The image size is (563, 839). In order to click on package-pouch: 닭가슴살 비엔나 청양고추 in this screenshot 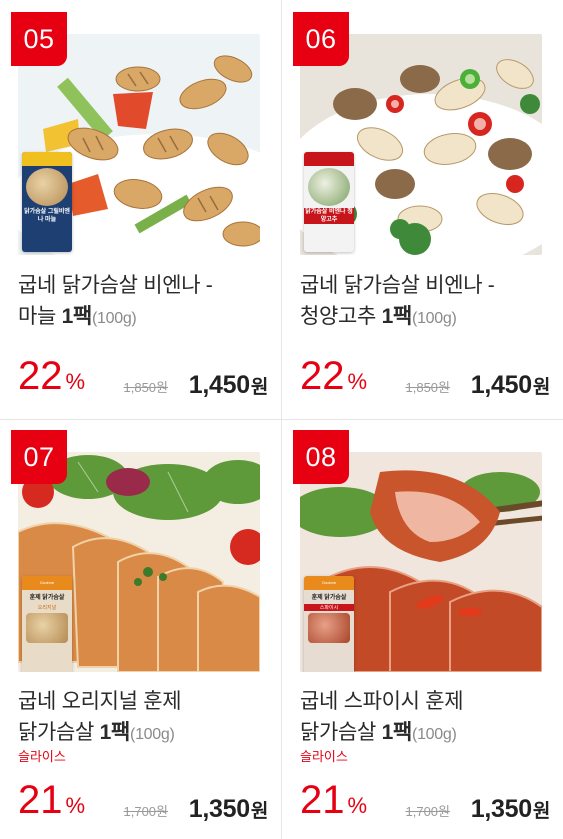, I will do `click(329, 202)`.